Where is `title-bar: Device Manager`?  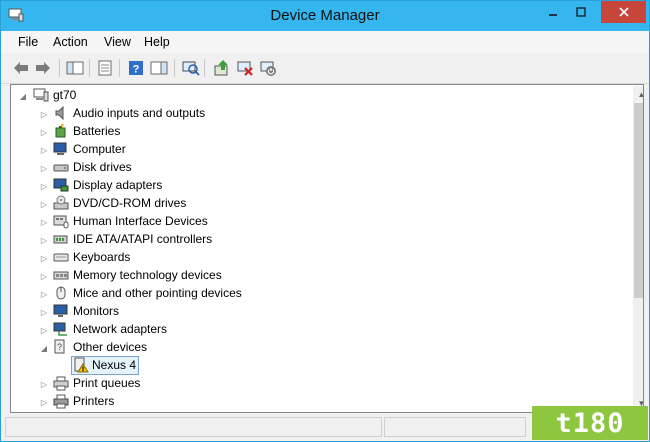
title-bar: Device Manager is located at coordinates (325, 16).